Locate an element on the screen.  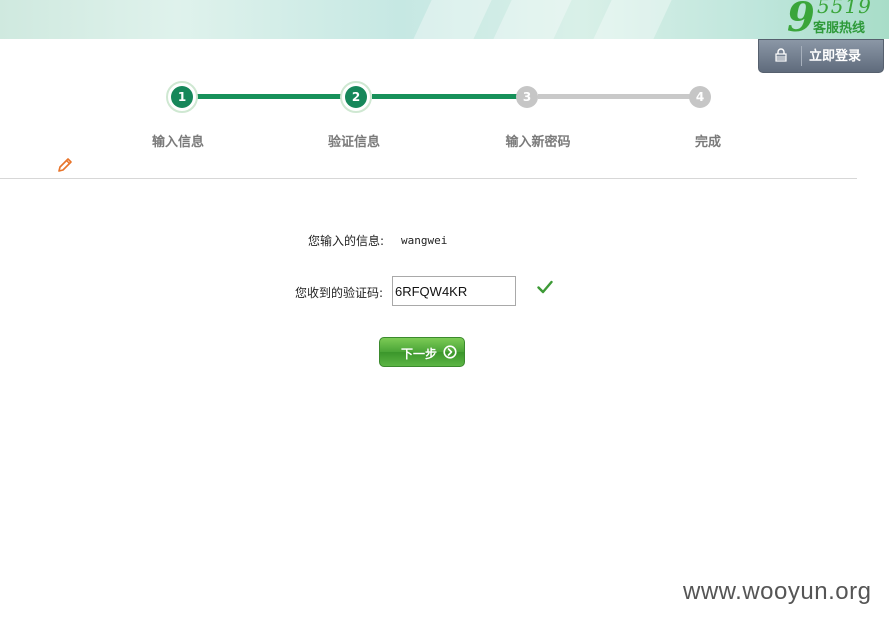
hotline-logo: 9 5519 客服热线 is located at coordinates (835, 19).